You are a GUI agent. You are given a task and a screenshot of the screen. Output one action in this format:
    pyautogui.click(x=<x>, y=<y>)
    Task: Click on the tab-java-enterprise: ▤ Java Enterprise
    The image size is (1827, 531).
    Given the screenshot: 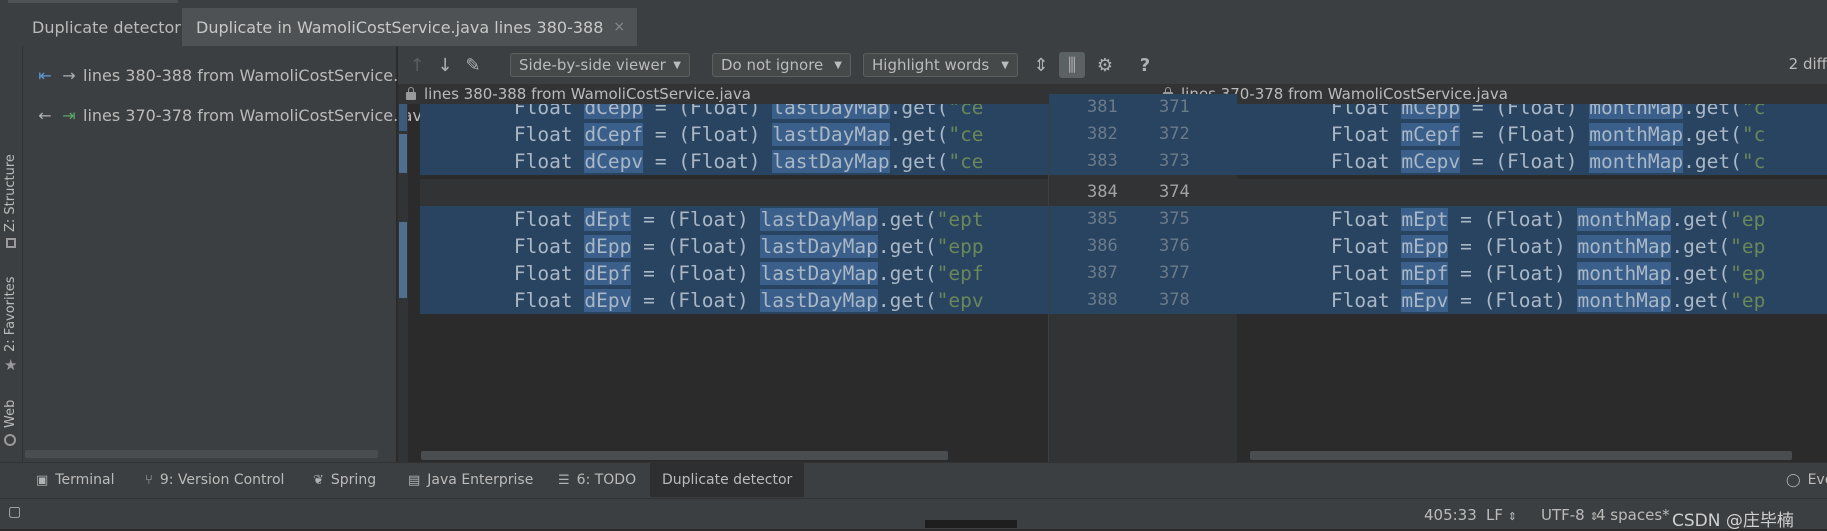 What is the action you would take?
    pyautogui.click(x=470, y=480)
    